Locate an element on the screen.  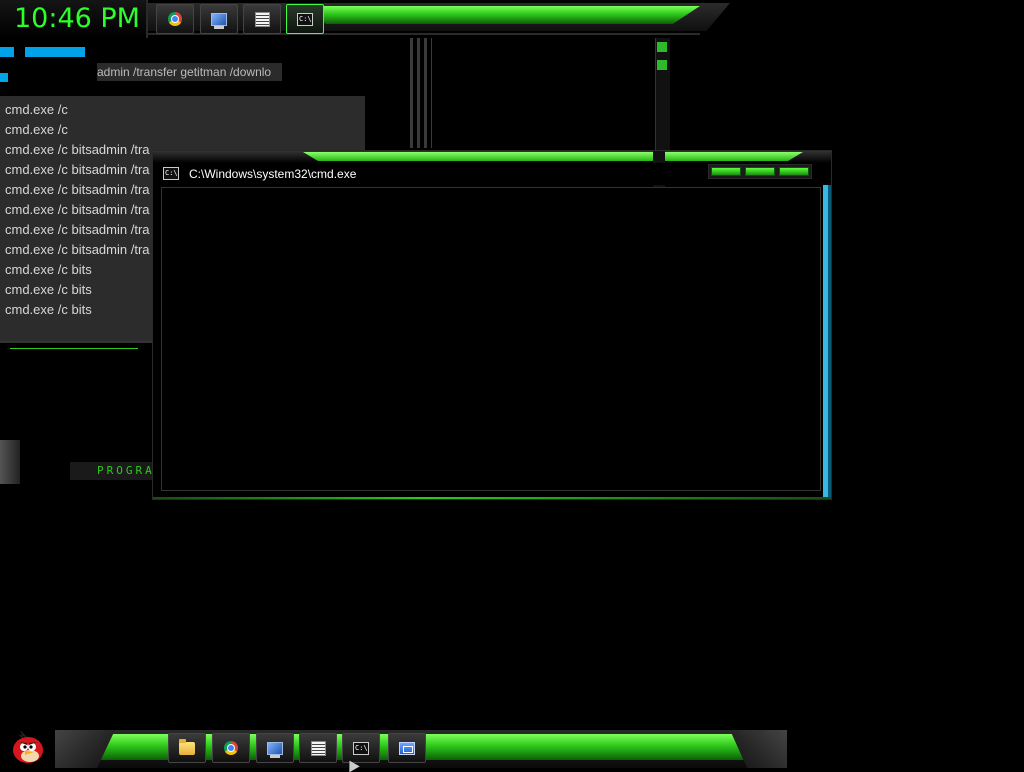
window-icon is located at coordinates (407, 748).